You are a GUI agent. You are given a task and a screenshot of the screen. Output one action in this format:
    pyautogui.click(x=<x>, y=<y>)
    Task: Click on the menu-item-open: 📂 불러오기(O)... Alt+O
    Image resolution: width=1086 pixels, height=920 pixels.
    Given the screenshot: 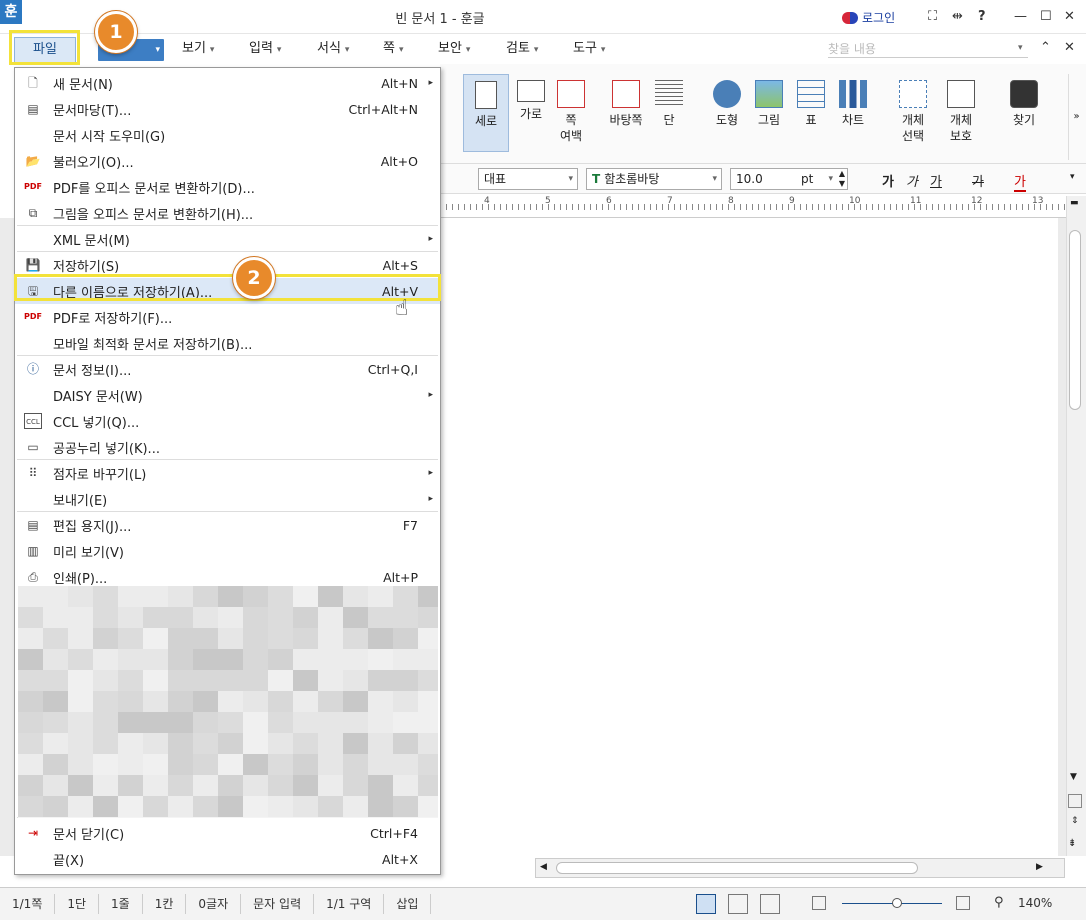 What is the action you would take?
    pyautogui.click(x=227, y=161)
    